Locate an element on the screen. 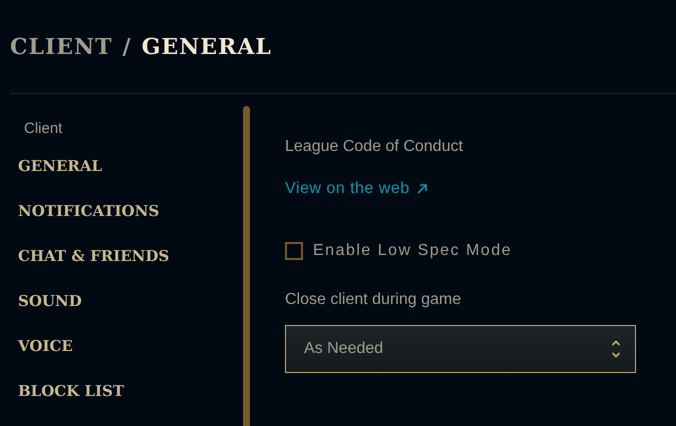  scrollbar-thumb is located at coordinates (246, 266).